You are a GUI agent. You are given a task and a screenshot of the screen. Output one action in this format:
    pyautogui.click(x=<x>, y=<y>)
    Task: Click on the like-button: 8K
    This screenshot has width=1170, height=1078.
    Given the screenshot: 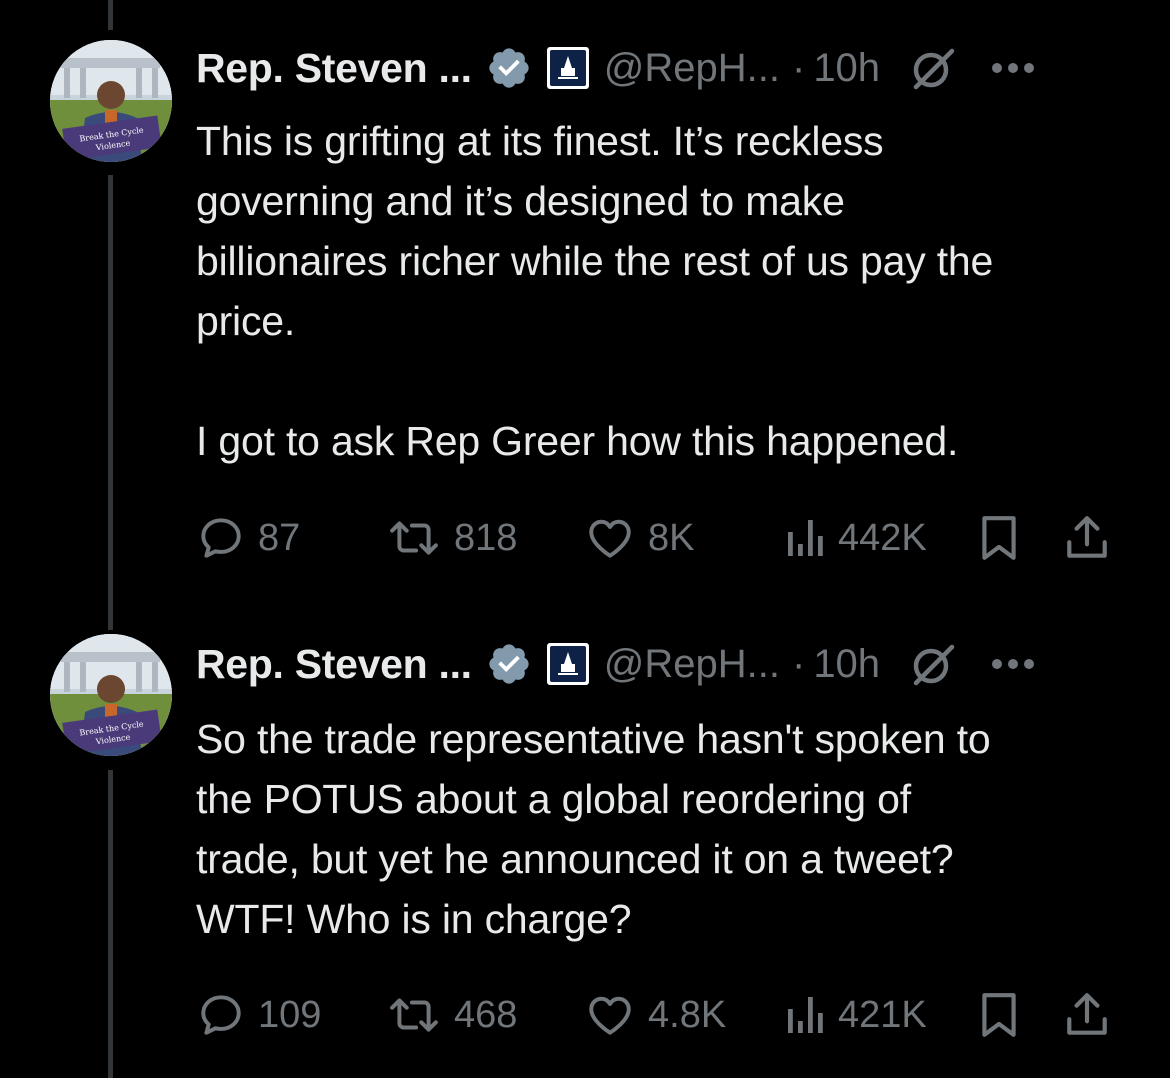 What is the action you would take?
    pyautogui.click(x=639, y=538)
    